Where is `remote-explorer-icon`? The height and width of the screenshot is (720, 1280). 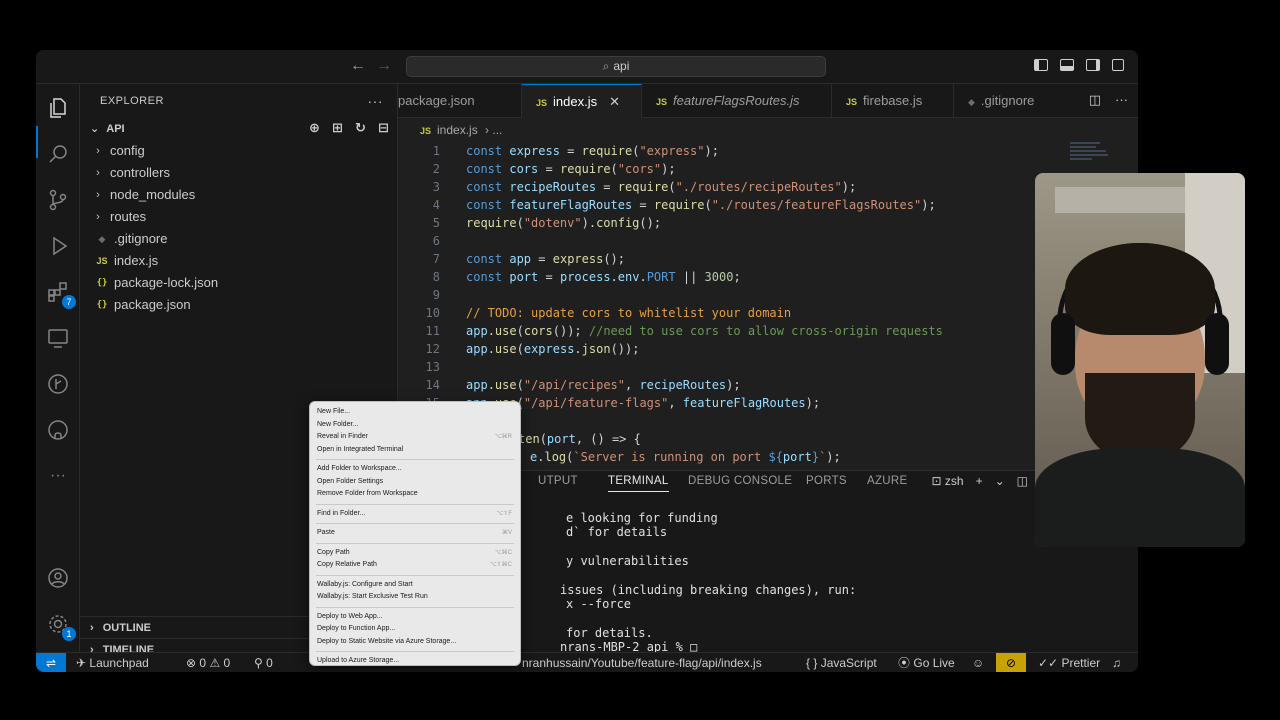
remote-explorer-icon is located at coordinates (58, 338).